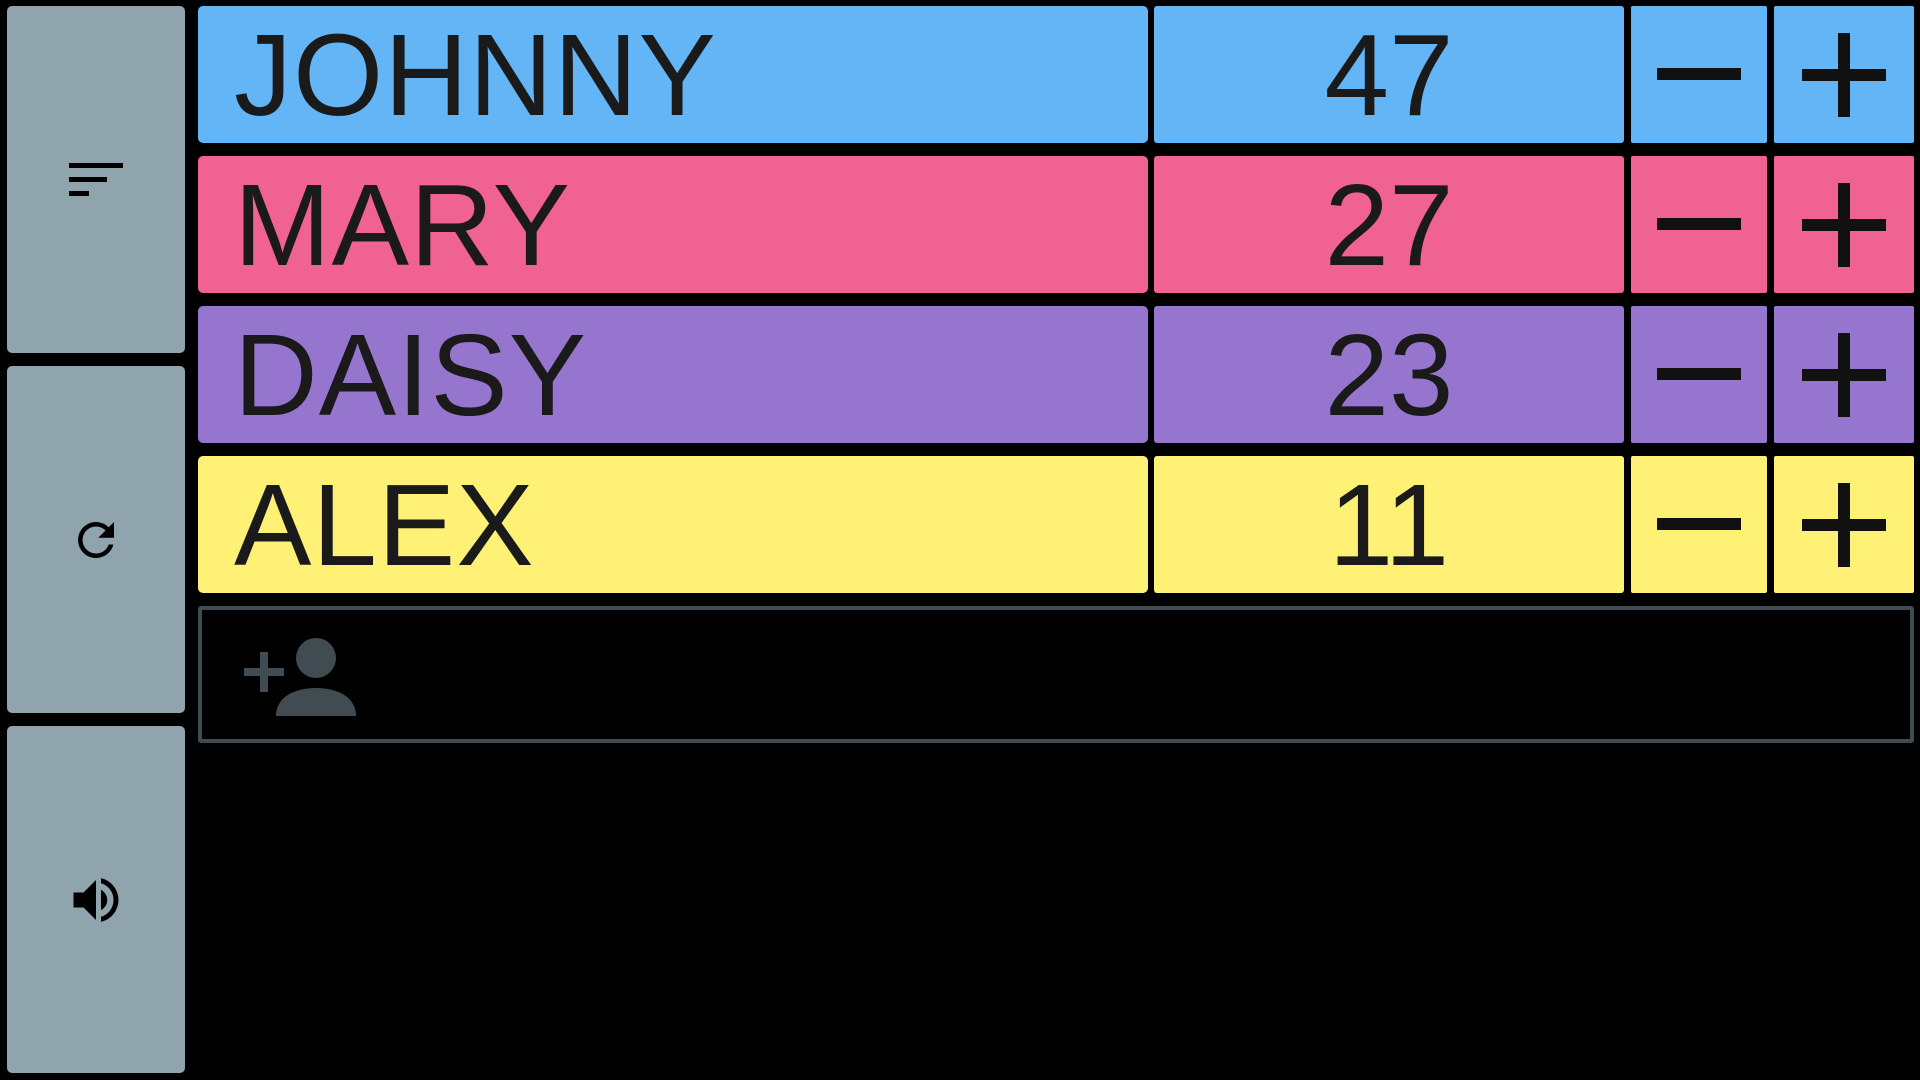  Describe the element at coordinates (1389, 524) in the screenshot. I see `player-score: 11` at that location.